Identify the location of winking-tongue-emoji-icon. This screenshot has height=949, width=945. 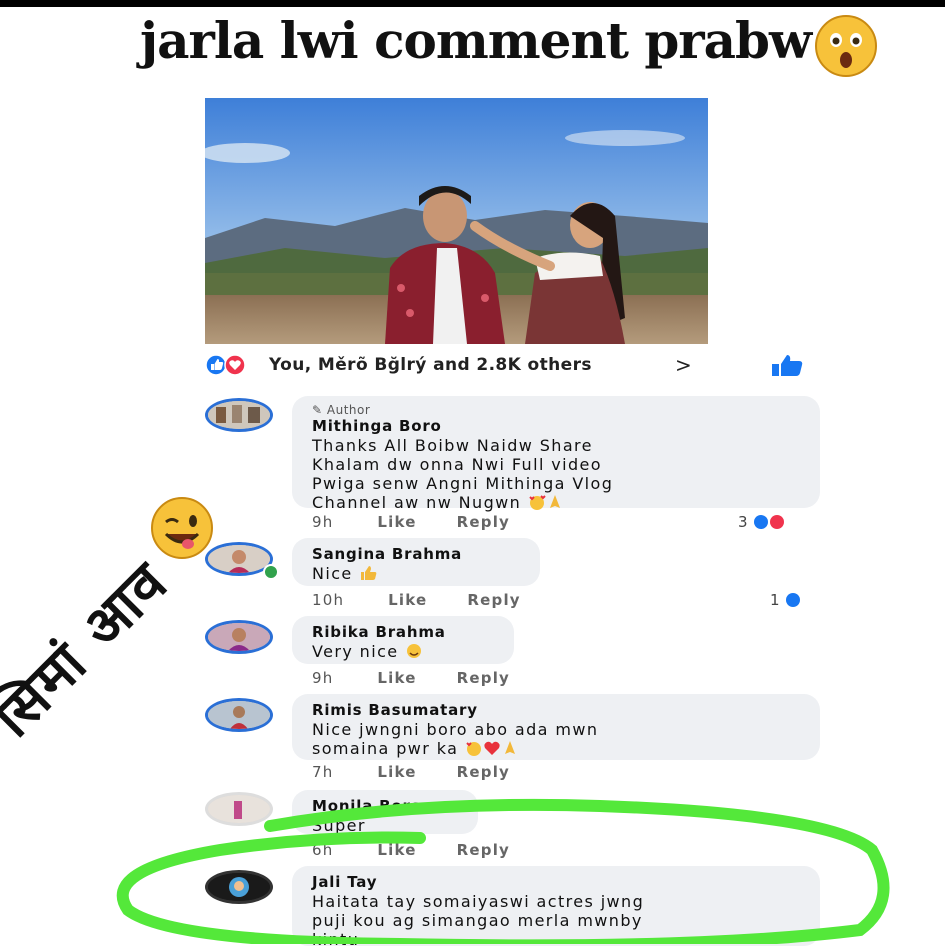
(182, 528).